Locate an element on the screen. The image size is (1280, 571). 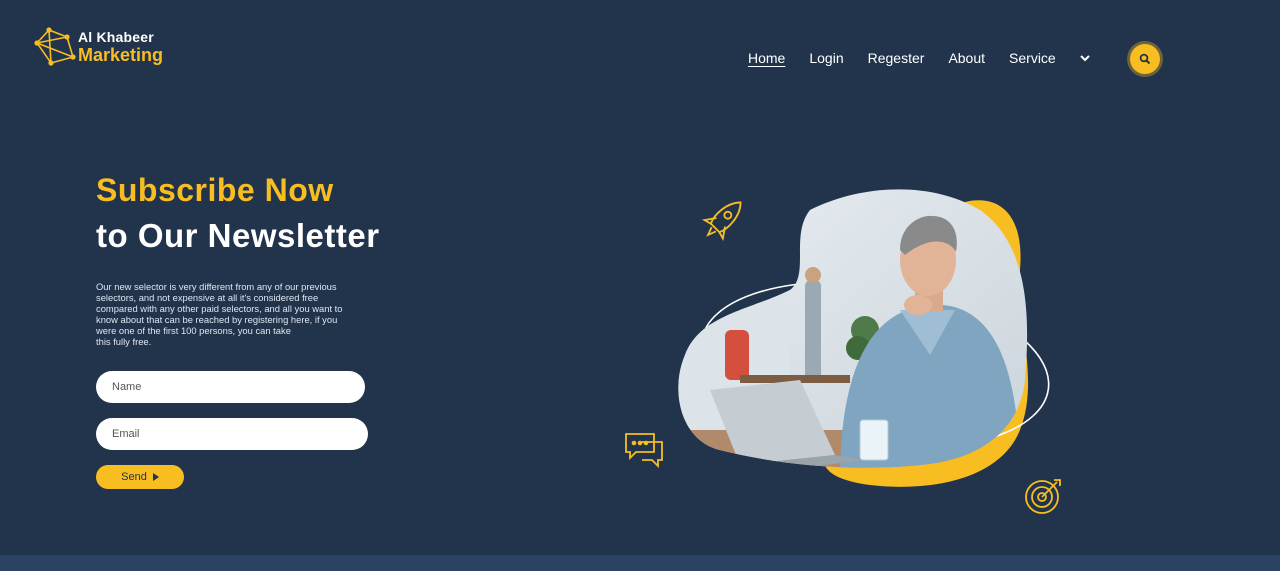
nav-about: About is located at coordinates (966, 58).